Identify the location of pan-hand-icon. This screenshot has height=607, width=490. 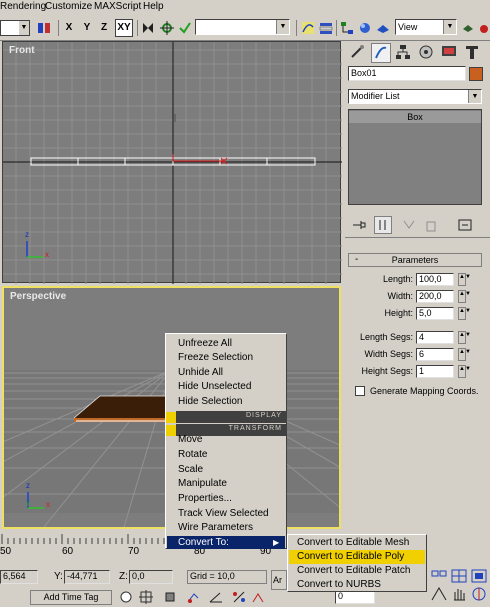
(459, 595).